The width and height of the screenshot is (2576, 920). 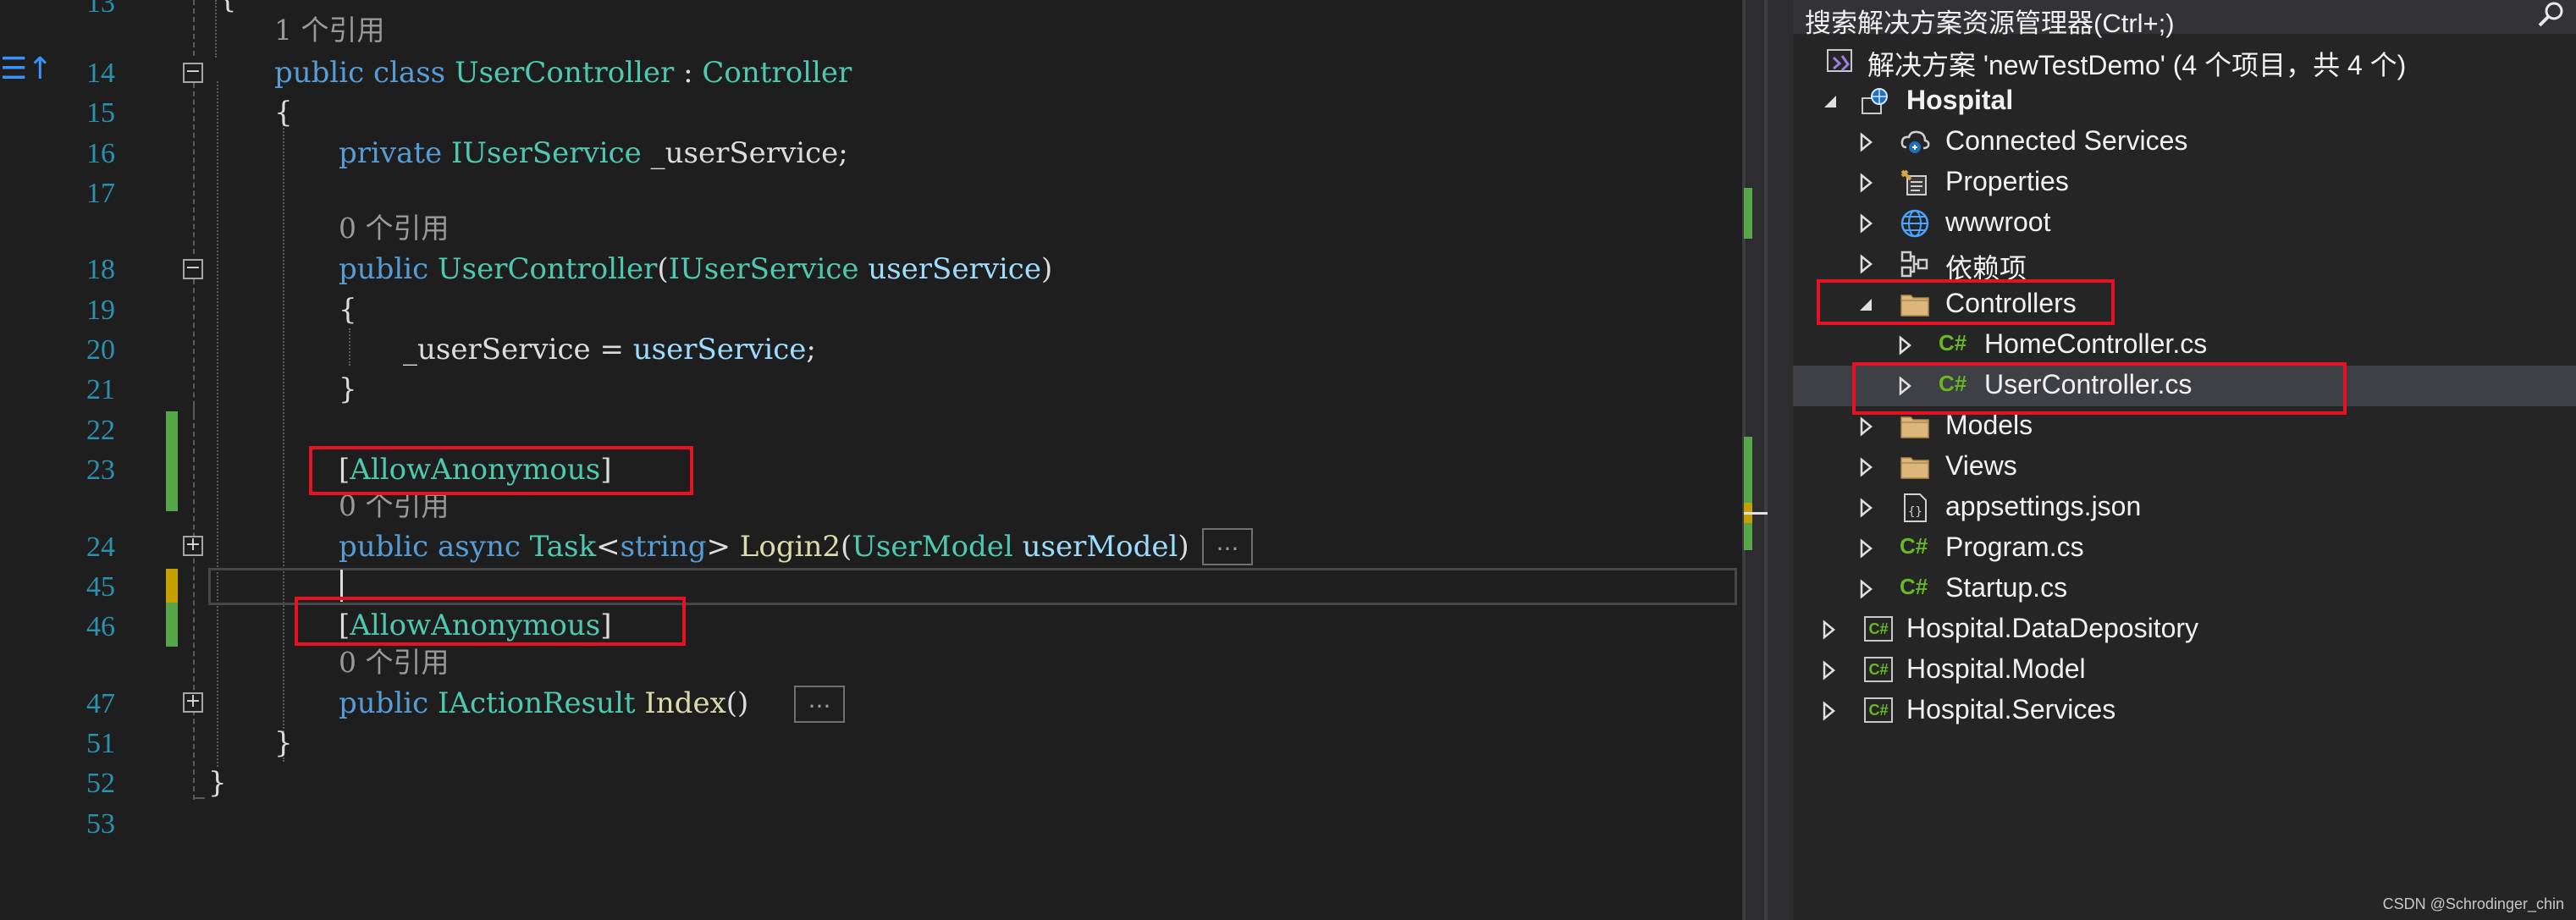 What do you see at coordinates (329, 30) in the screenshot?
I see `codelens-references: 1 个引用` at bounding box center [329, 30].